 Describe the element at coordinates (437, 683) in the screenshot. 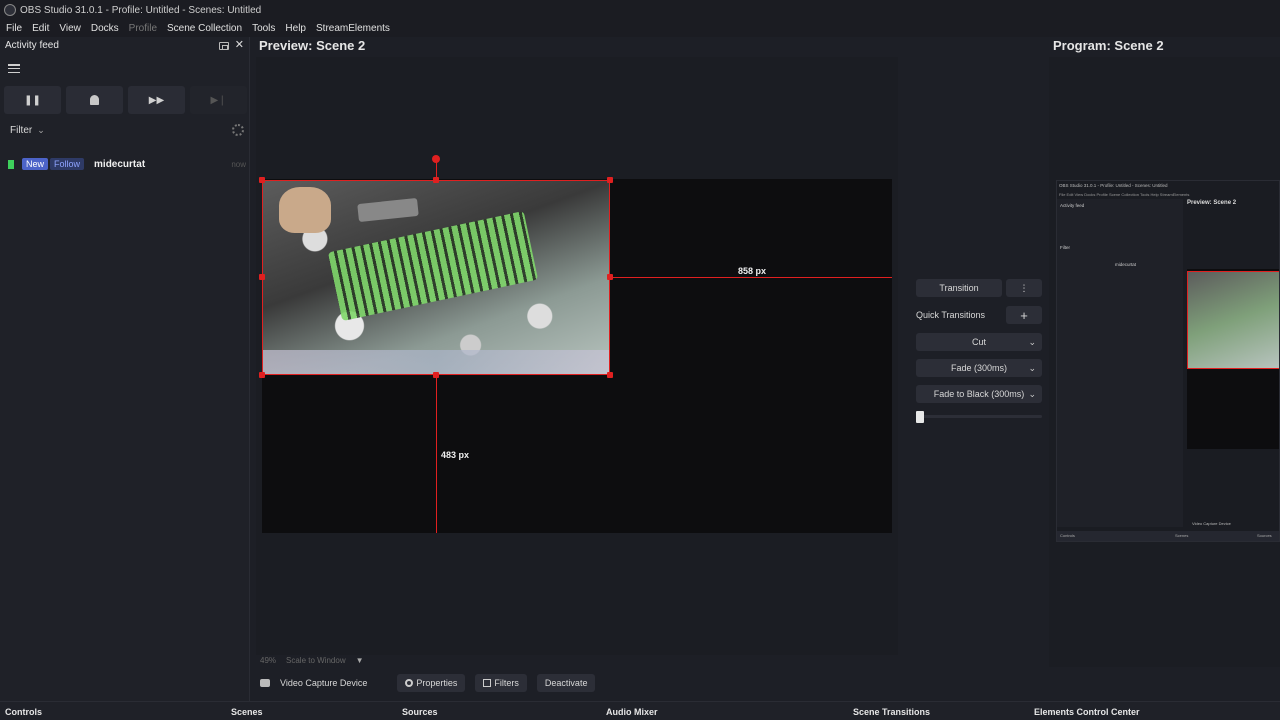

I see `properties-label: Properties` at that location.